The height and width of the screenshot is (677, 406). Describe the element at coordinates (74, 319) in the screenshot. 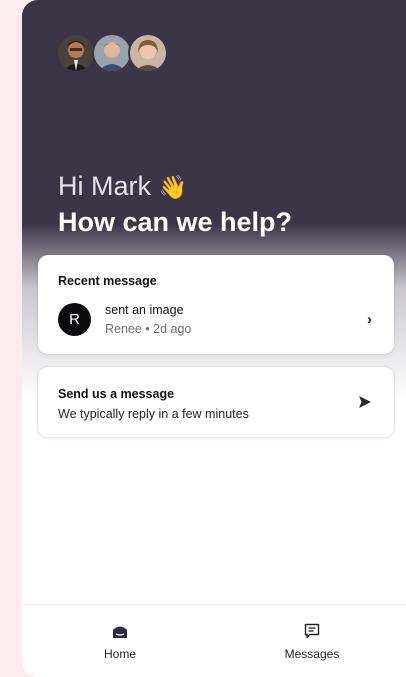

I see `sender-avatar: R` at that location.